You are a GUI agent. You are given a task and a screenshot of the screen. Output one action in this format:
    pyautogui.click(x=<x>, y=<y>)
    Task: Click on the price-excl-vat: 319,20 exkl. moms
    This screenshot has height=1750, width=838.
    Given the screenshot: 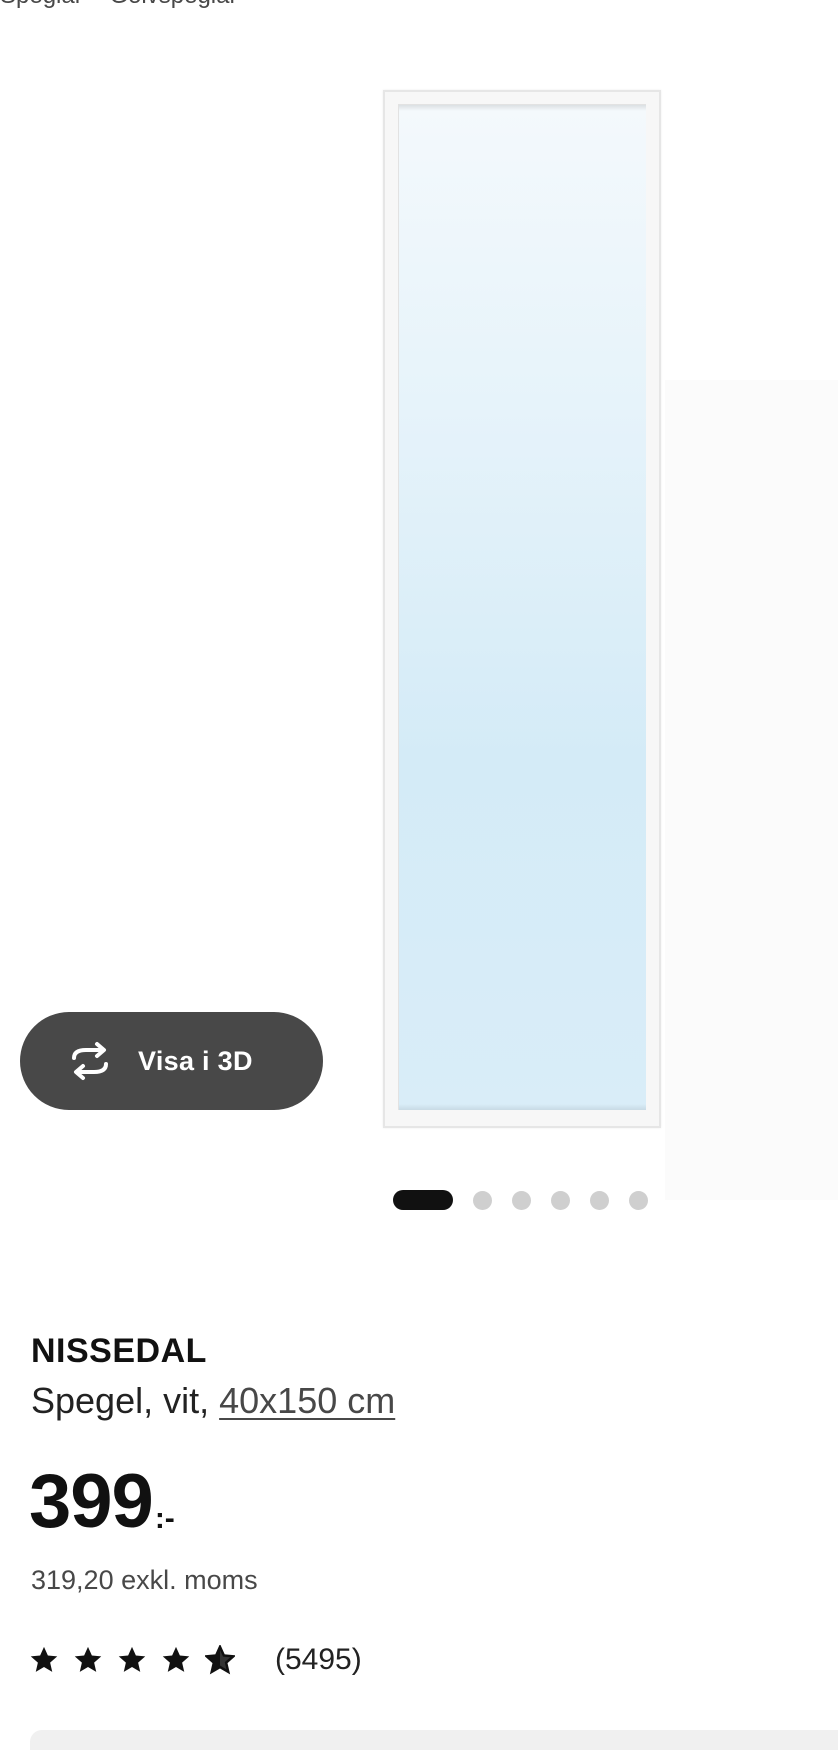 What is the action you would take?
    pyautogui.click(x=144, y=1580)
    